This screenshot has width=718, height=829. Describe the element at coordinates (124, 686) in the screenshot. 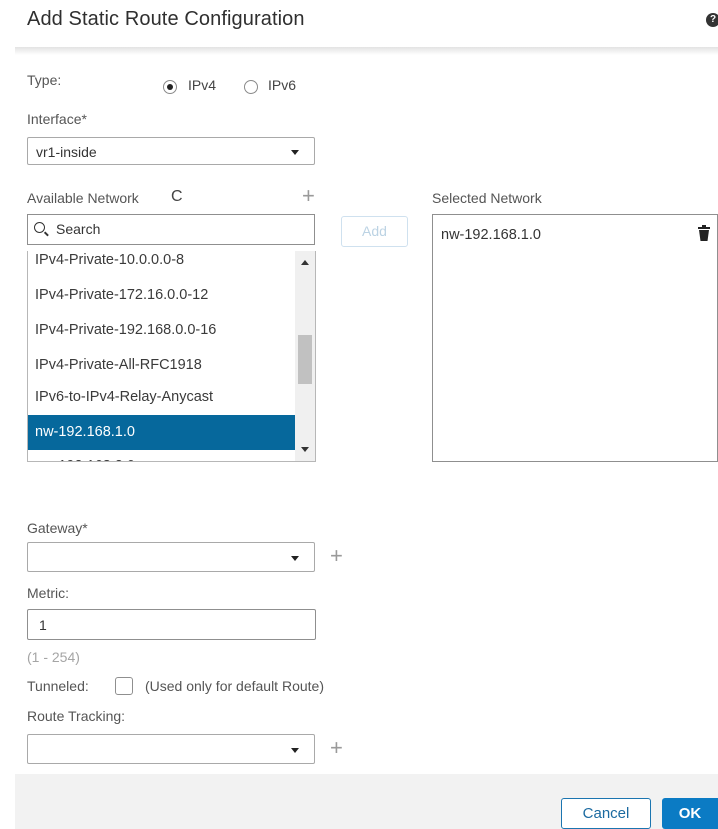

I see `tunneled-checkbox` at that location.